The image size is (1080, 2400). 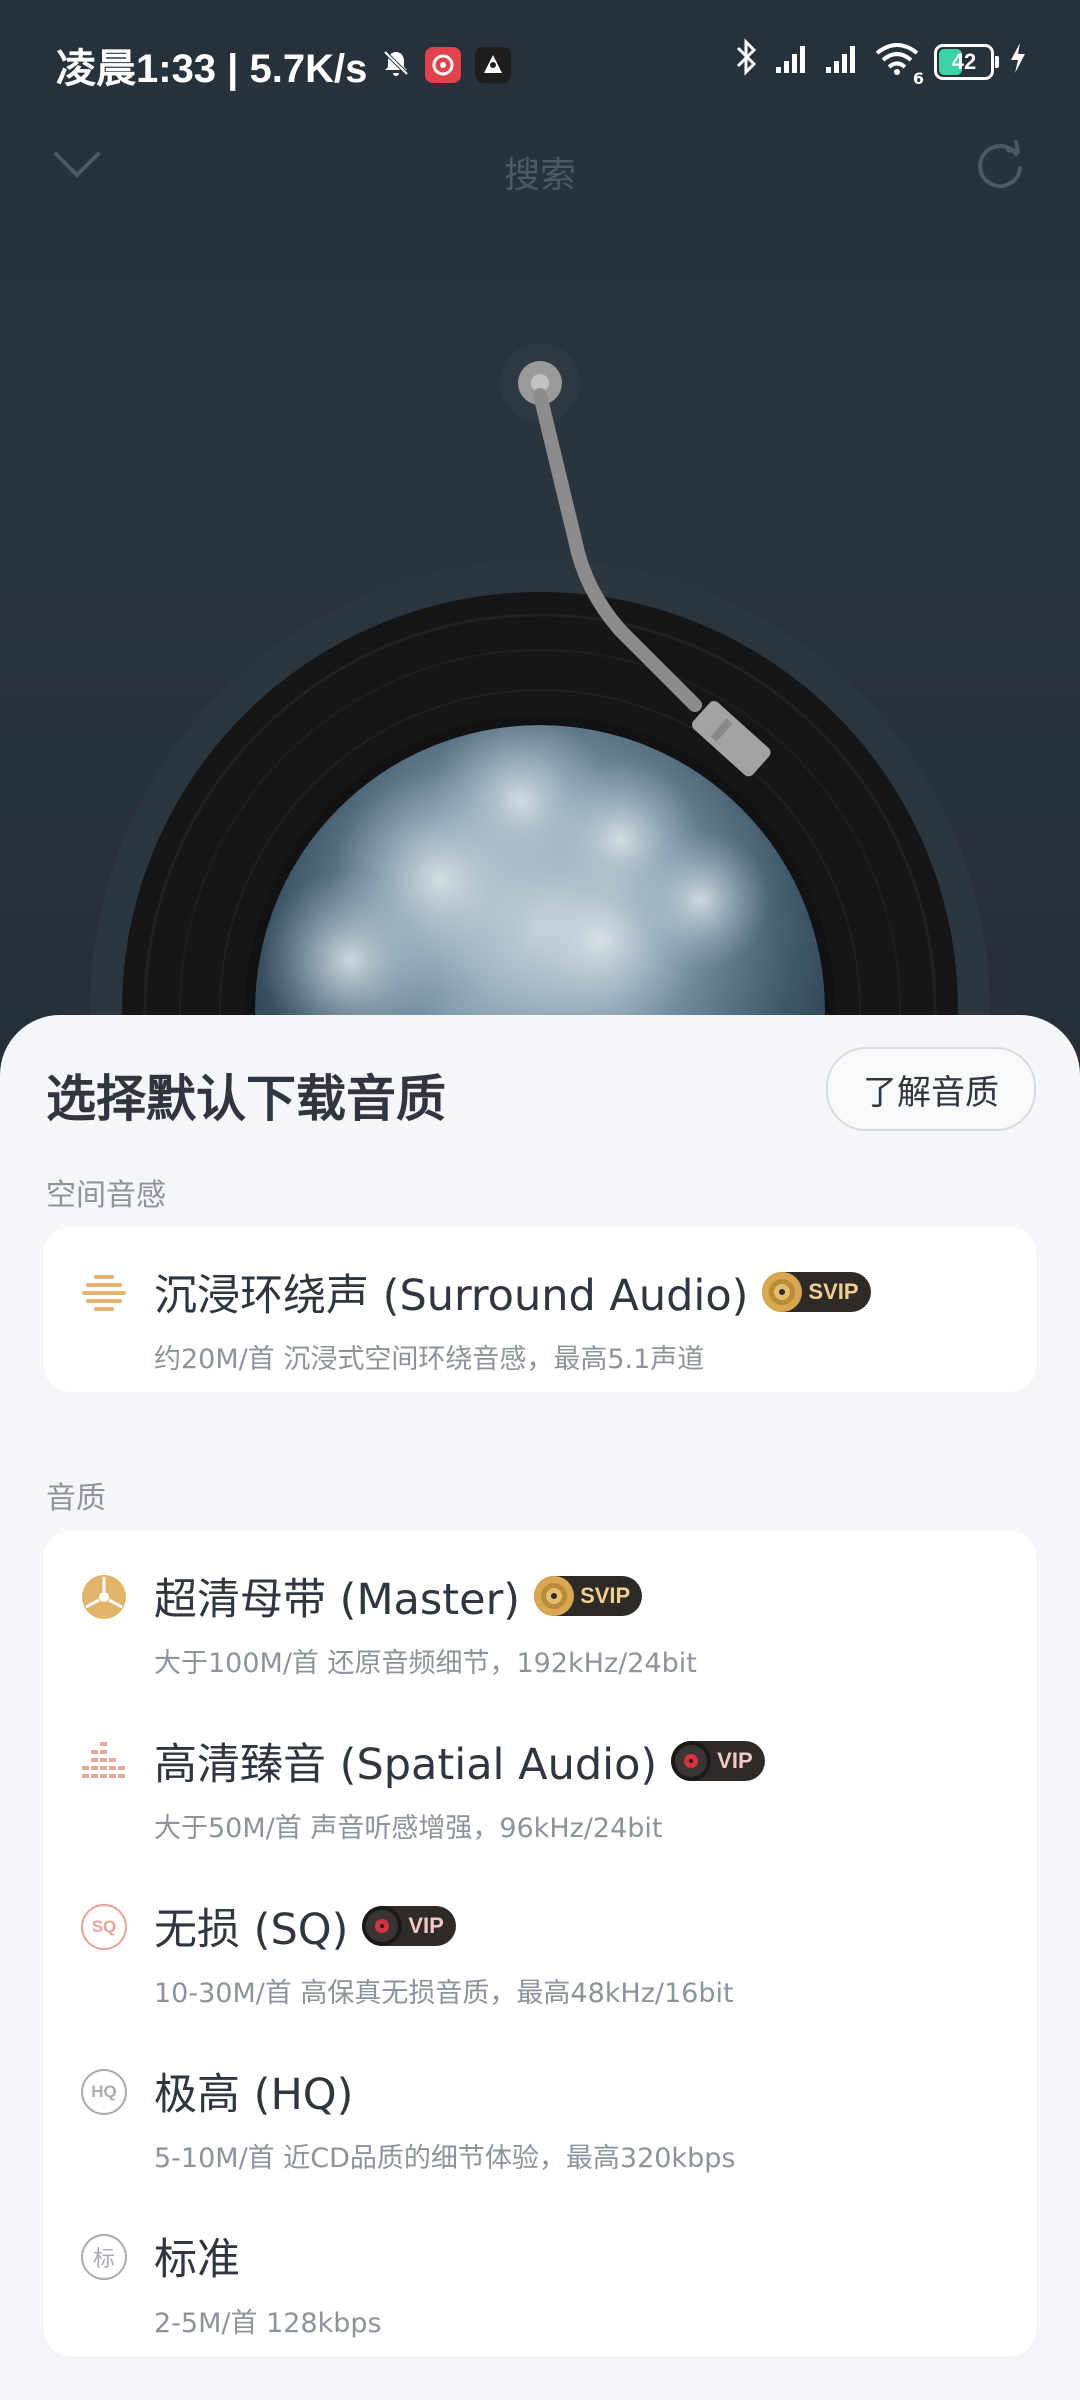 What do you see at coordinates (539, 175) in the screenshot?
I see `header-title: 搜索` at bounding box center [539, 175].